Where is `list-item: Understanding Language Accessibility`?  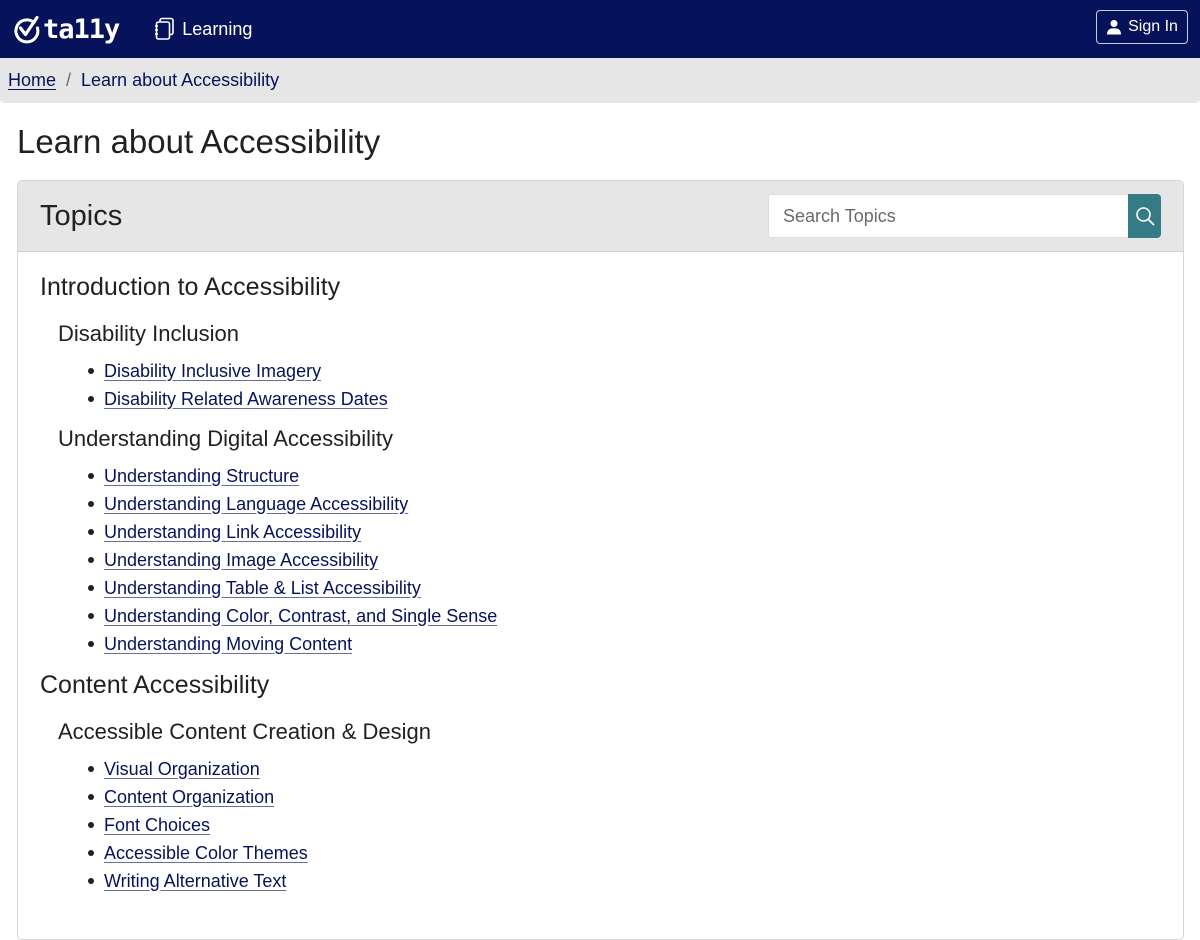 list-item: Understanding Language Accessibility is located at coordinates (624, 504).